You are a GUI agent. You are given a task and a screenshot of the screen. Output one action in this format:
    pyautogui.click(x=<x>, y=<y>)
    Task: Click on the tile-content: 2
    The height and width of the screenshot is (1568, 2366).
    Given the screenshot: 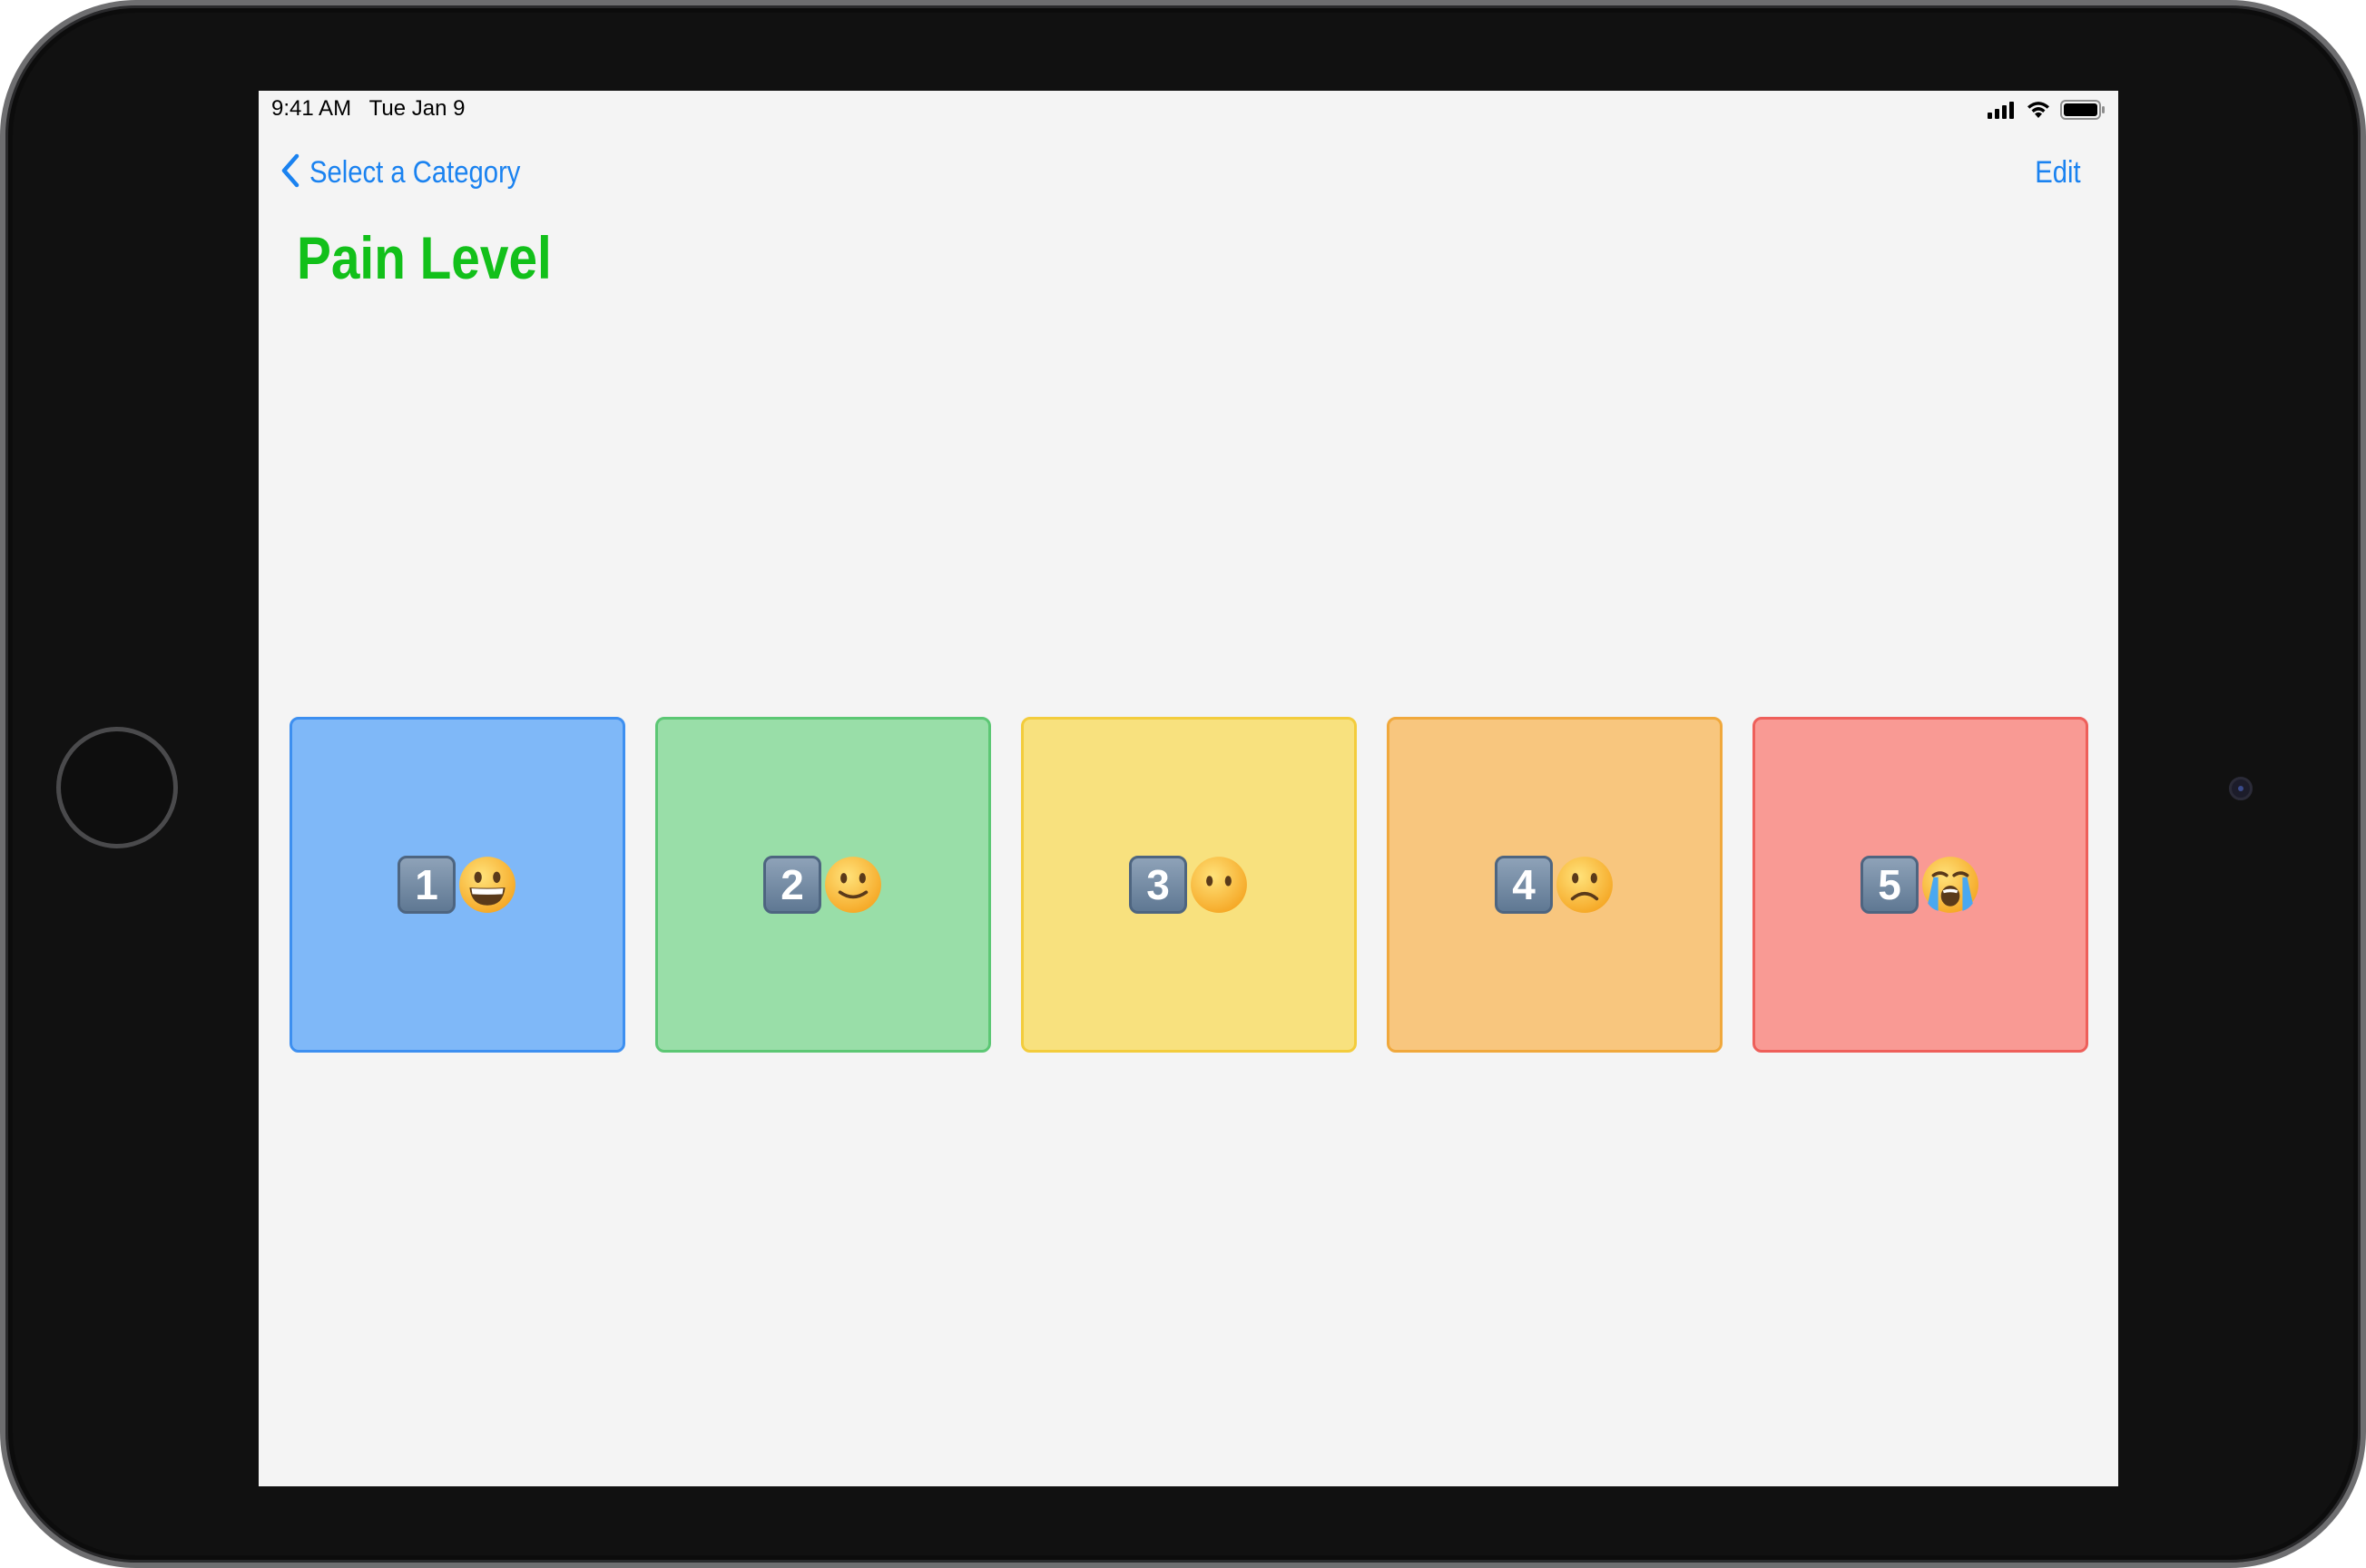 What is the action you would take?
    pyautogui.click(x=823, y=885)
    